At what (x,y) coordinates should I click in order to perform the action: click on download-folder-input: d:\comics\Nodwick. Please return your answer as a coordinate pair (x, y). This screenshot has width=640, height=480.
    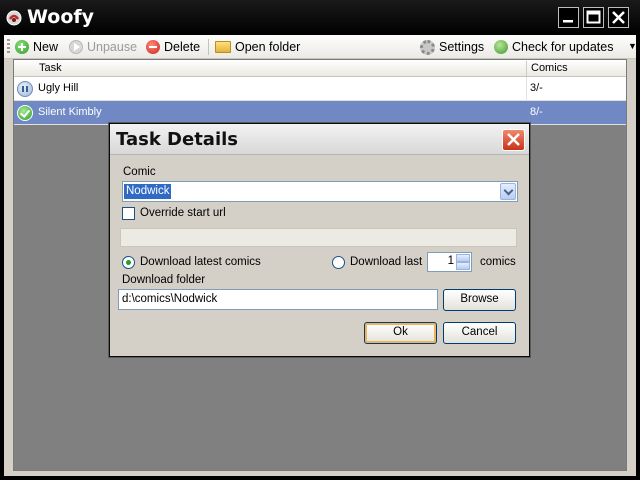
    Looking at the image, I should click on (278, 299).